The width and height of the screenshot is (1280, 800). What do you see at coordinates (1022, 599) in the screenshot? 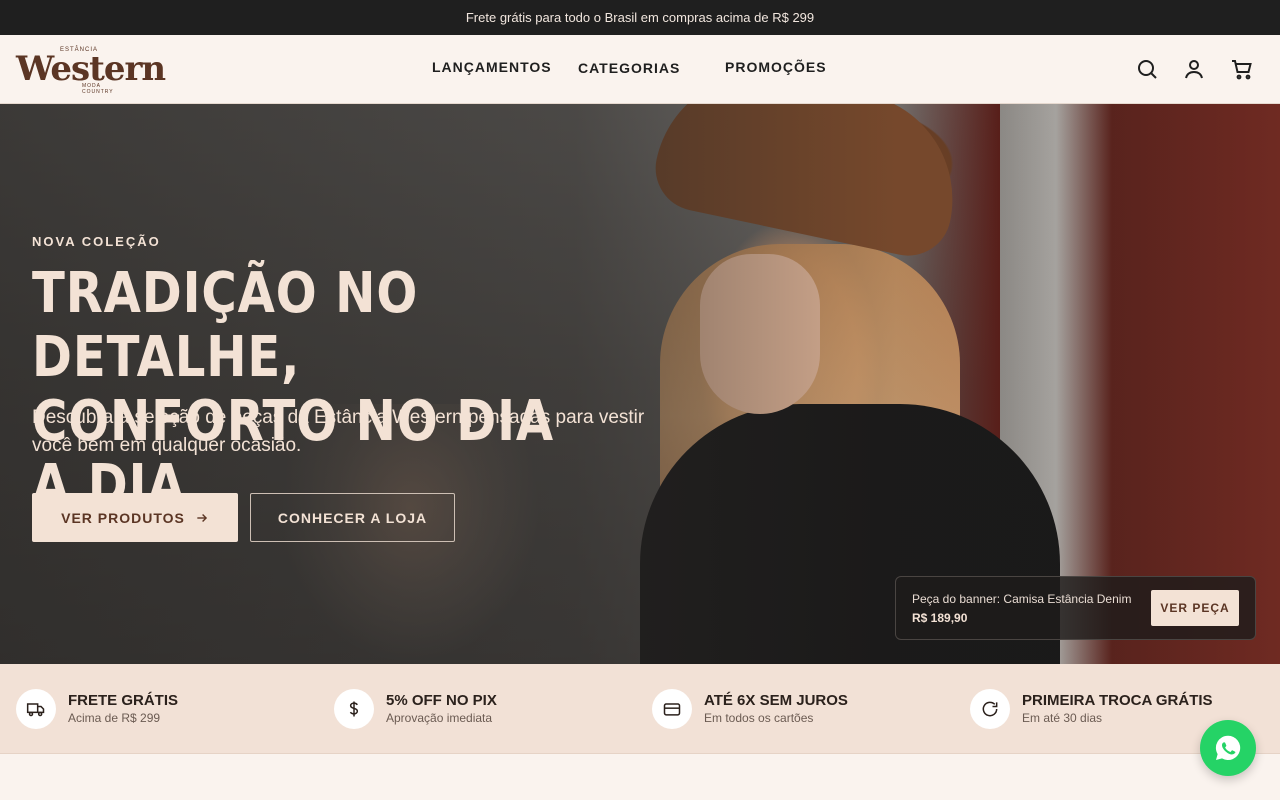
I see `banner-product-label: Peça do banner: Camisa Estância Denim` at bounding box center [1022, 599].